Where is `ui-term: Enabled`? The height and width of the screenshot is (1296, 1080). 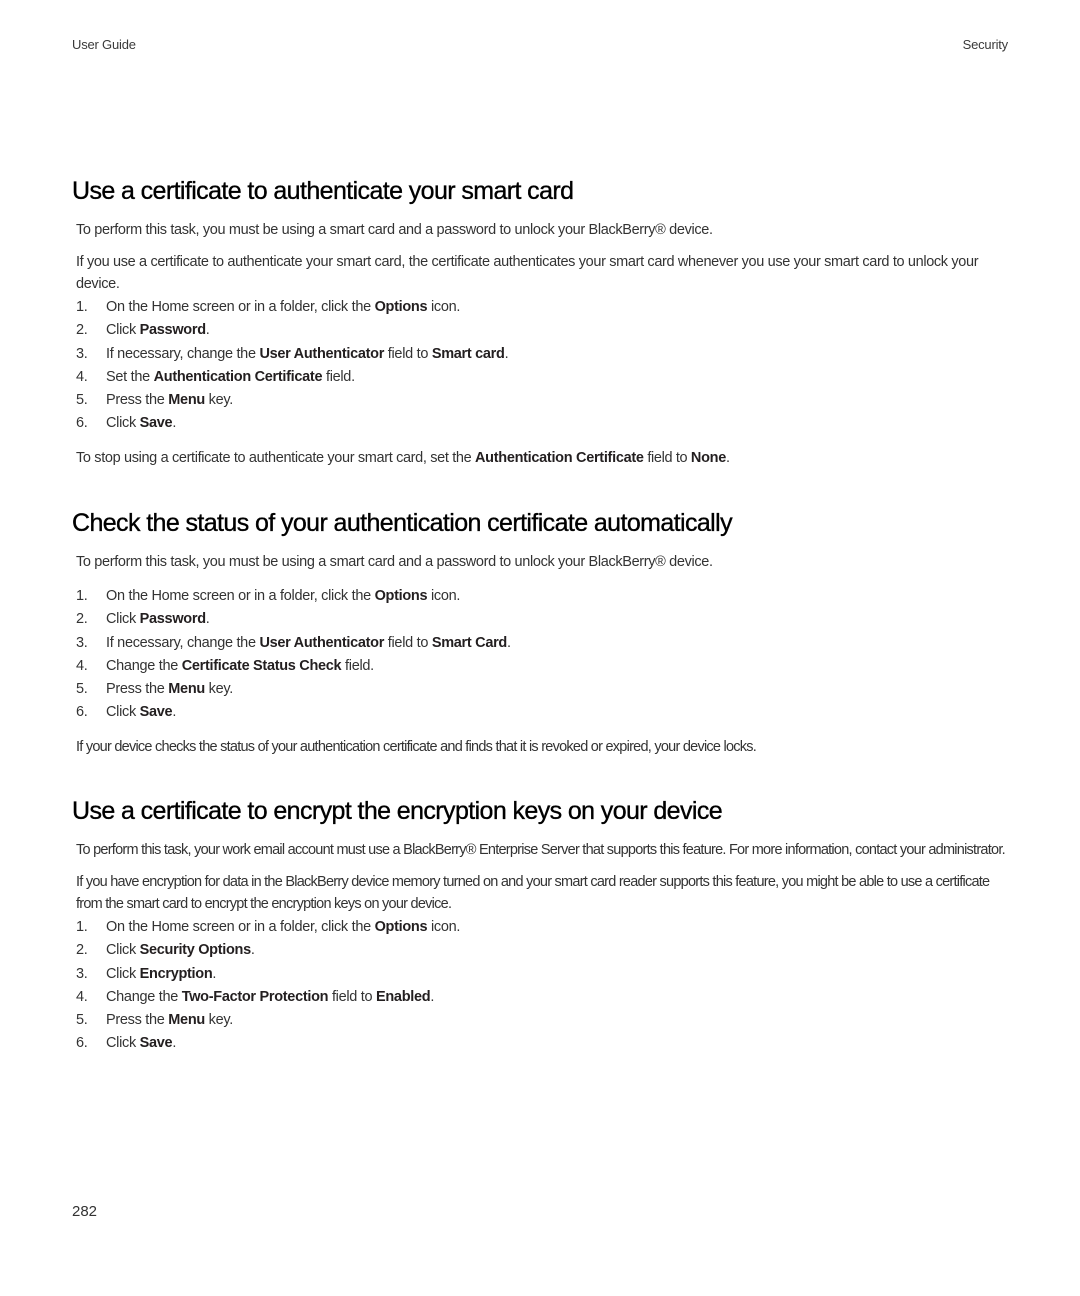 ui-term: Enabled is located at coordinates (403, 996).